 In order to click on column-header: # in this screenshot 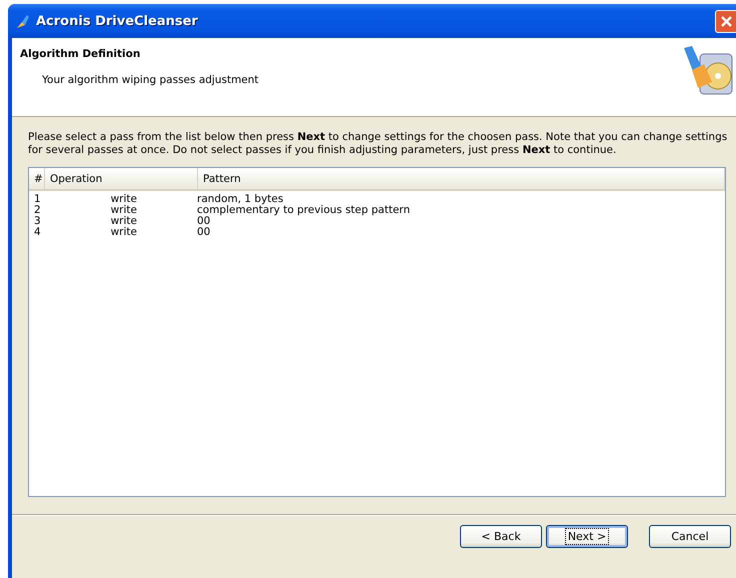, I will do `click(37, 178)`.